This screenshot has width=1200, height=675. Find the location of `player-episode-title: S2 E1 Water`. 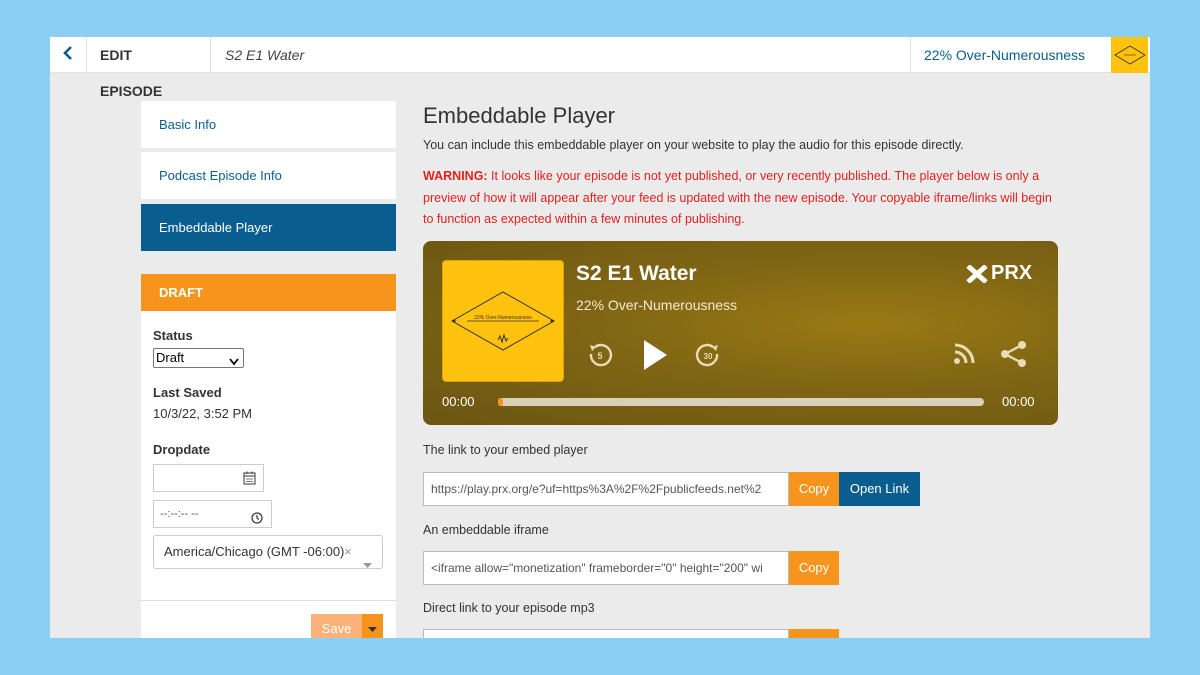

player-episode-title: S2 E1 Water is located at coordinates (636, 273).